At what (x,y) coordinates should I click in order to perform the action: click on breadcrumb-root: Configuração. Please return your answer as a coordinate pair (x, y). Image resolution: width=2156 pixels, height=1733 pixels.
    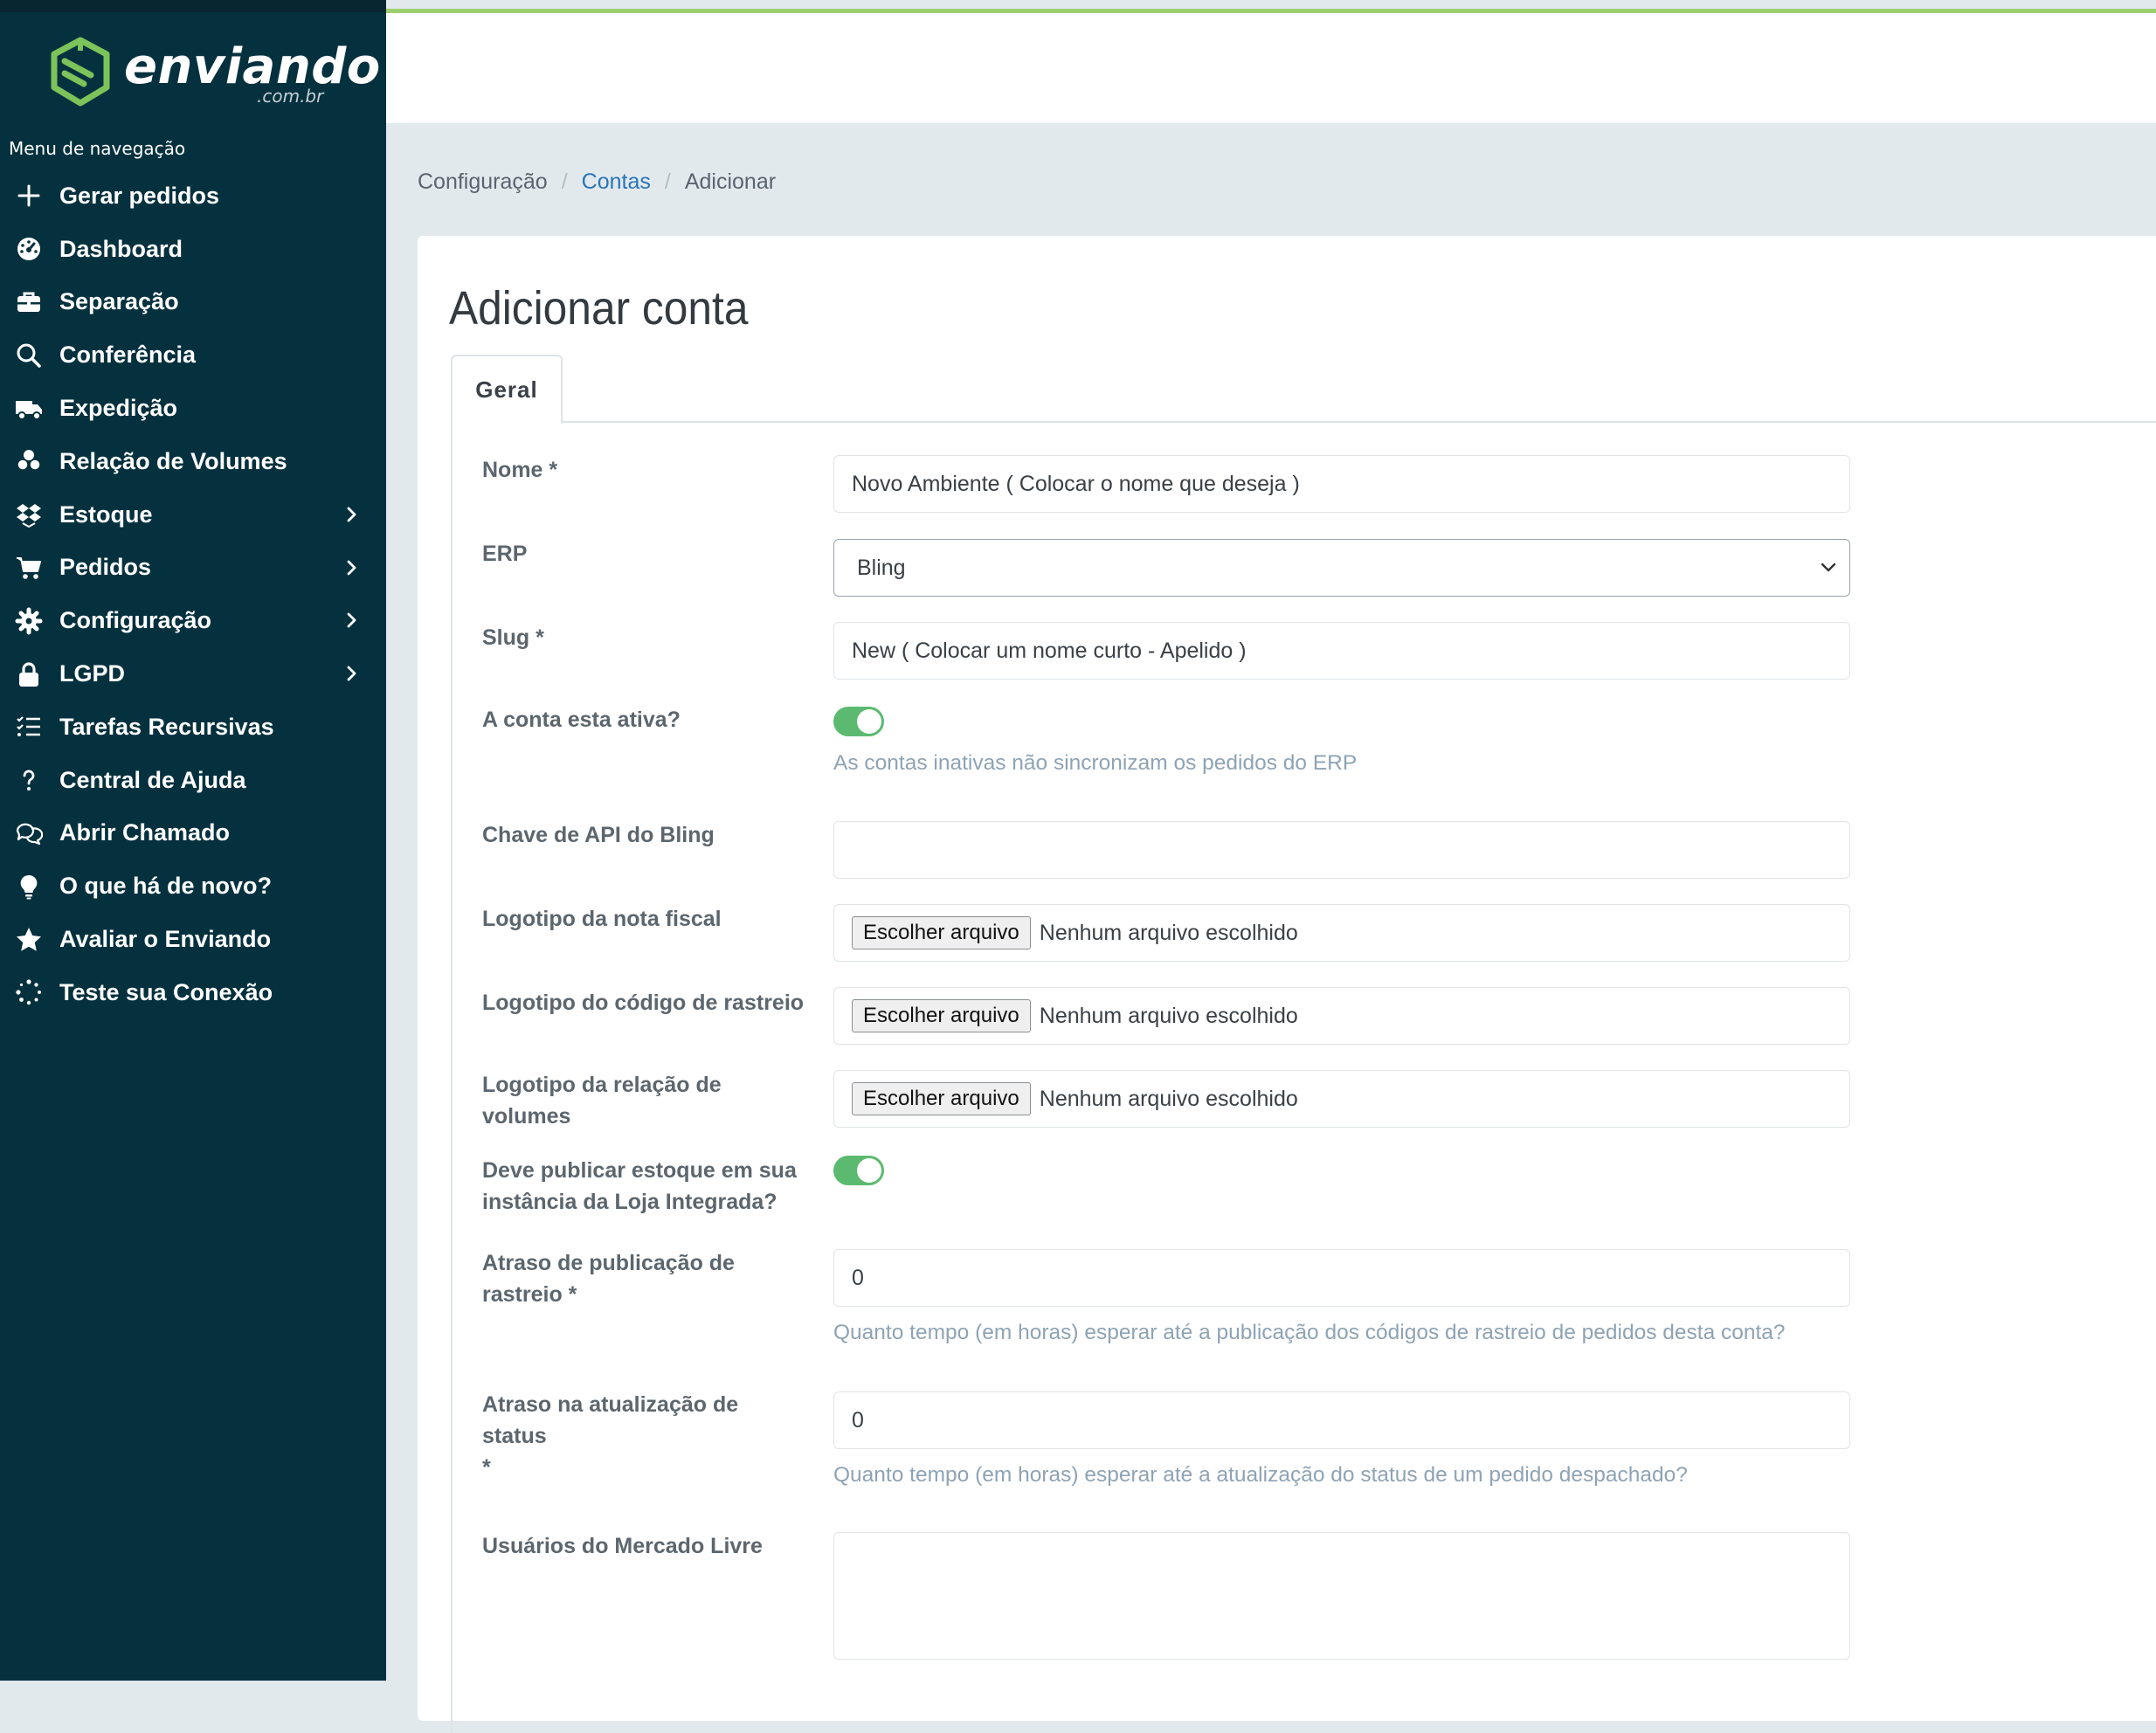
    Looking at the image, I should click on (483, 181).